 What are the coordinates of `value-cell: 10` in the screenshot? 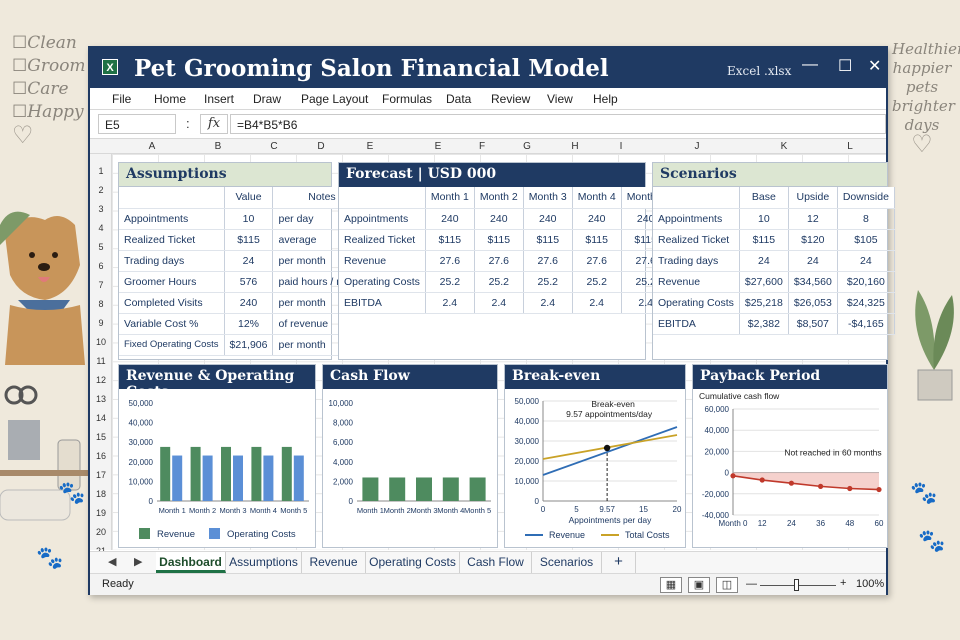 It's located at (764, 219).